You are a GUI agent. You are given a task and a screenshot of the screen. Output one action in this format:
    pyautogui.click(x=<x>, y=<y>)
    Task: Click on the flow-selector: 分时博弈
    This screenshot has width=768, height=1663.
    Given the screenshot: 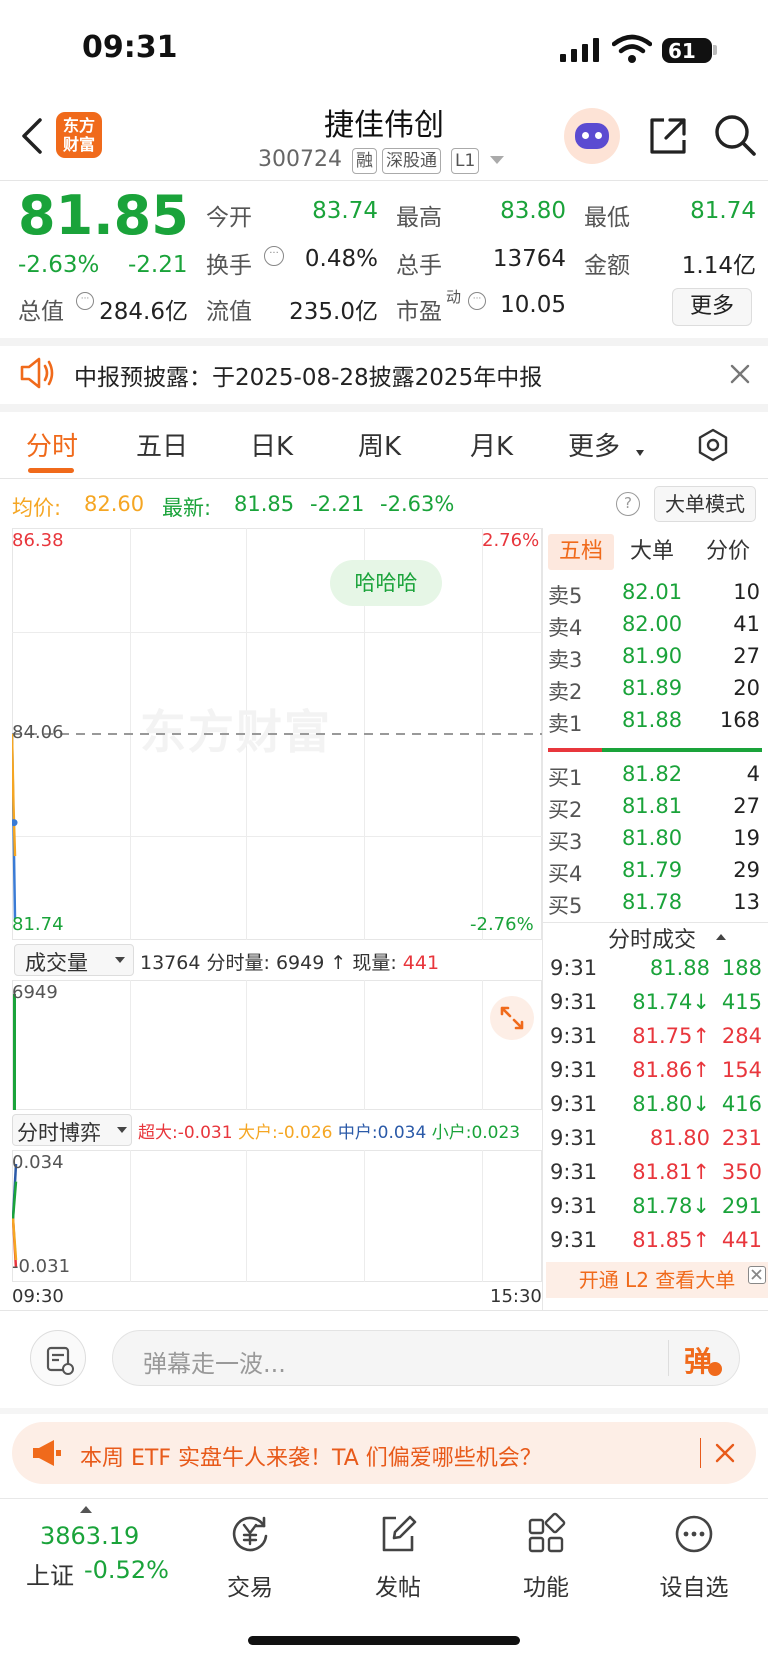 What is the action you would take?
    pyautogui.click(x=72, y=1130)
    